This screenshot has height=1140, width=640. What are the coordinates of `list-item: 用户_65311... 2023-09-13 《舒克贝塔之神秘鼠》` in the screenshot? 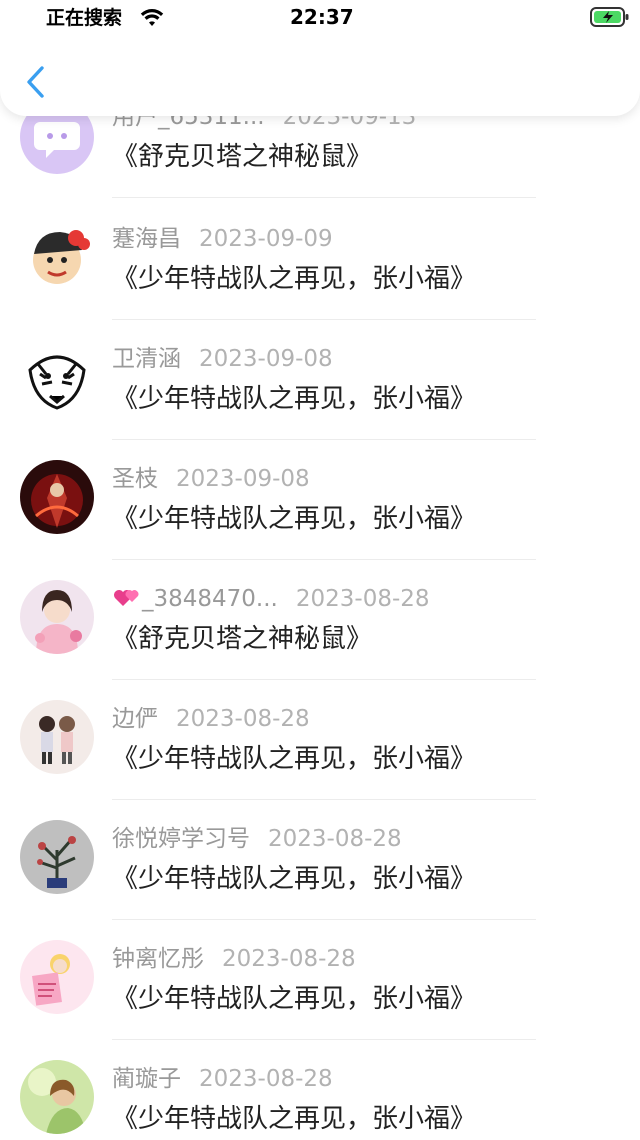 It's located at (320, 158).